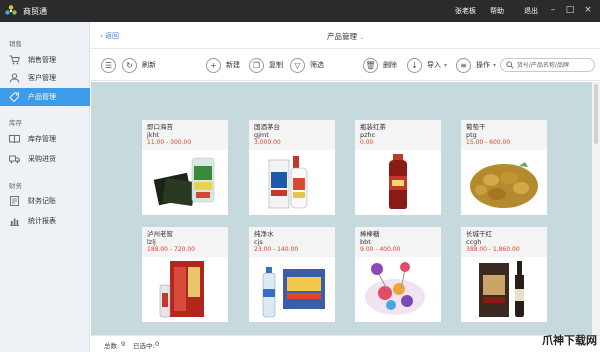 The height and width of the screenshot is (352, 600). Describe the element at coordinates (570, 10) in the screenshot. I see `maximize-icon: □` at that location.